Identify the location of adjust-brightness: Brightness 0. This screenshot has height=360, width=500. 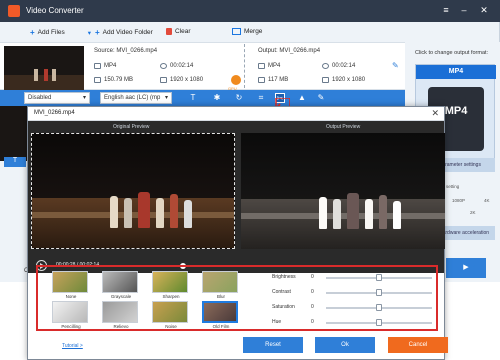
(353, 278).